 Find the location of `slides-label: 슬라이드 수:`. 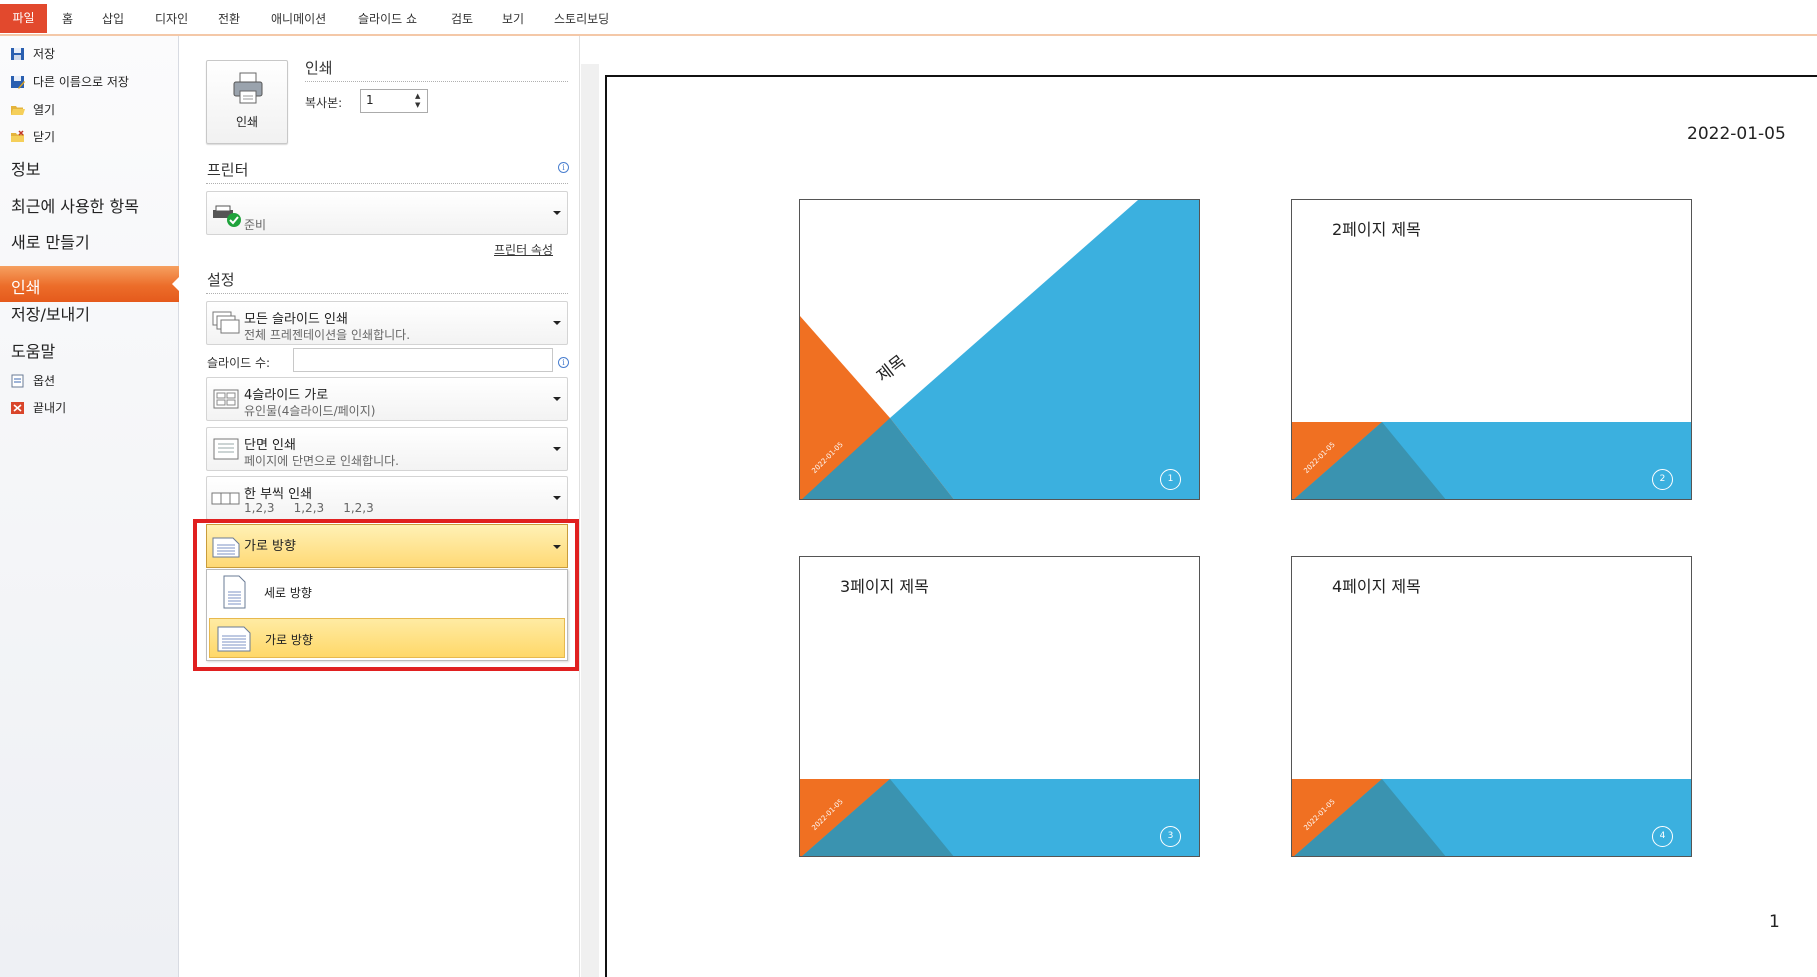

slides-label: 슬라이드 수: is located at coordinates (239, 363).